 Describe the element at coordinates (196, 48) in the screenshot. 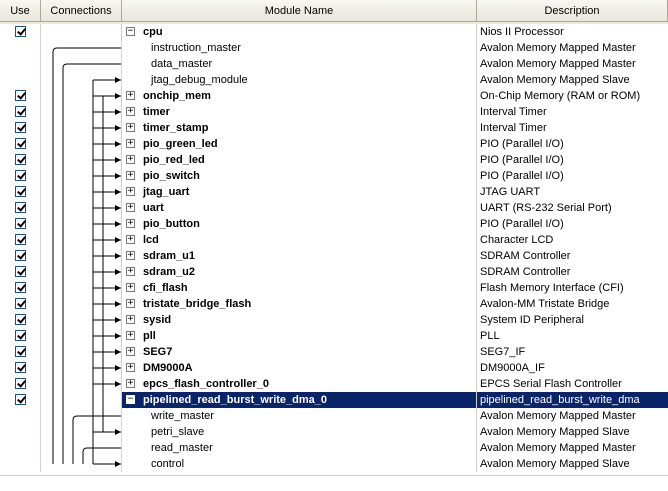

I see `port-name: instruction_master` at that location.